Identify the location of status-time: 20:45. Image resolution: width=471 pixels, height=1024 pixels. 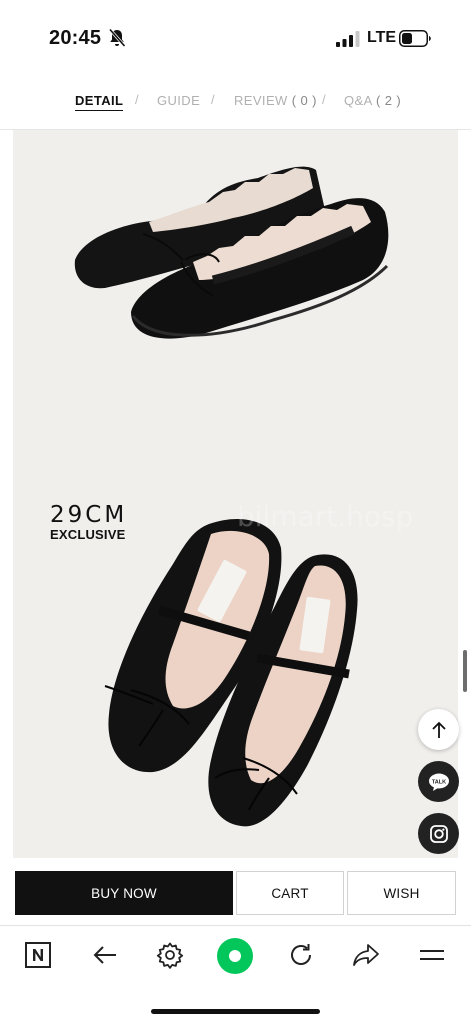
(75, 38).